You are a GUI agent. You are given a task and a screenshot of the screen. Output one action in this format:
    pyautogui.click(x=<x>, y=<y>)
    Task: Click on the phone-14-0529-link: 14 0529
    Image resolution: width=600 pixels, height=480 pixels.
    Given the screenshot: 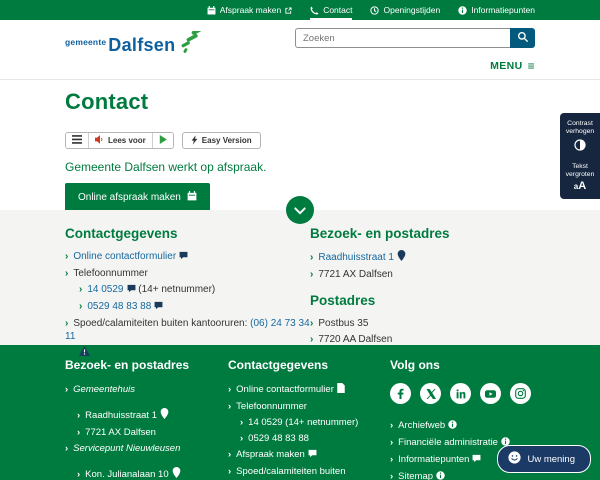 What is the action you would take?
    pyautogui.click(x=105, y=289)
    